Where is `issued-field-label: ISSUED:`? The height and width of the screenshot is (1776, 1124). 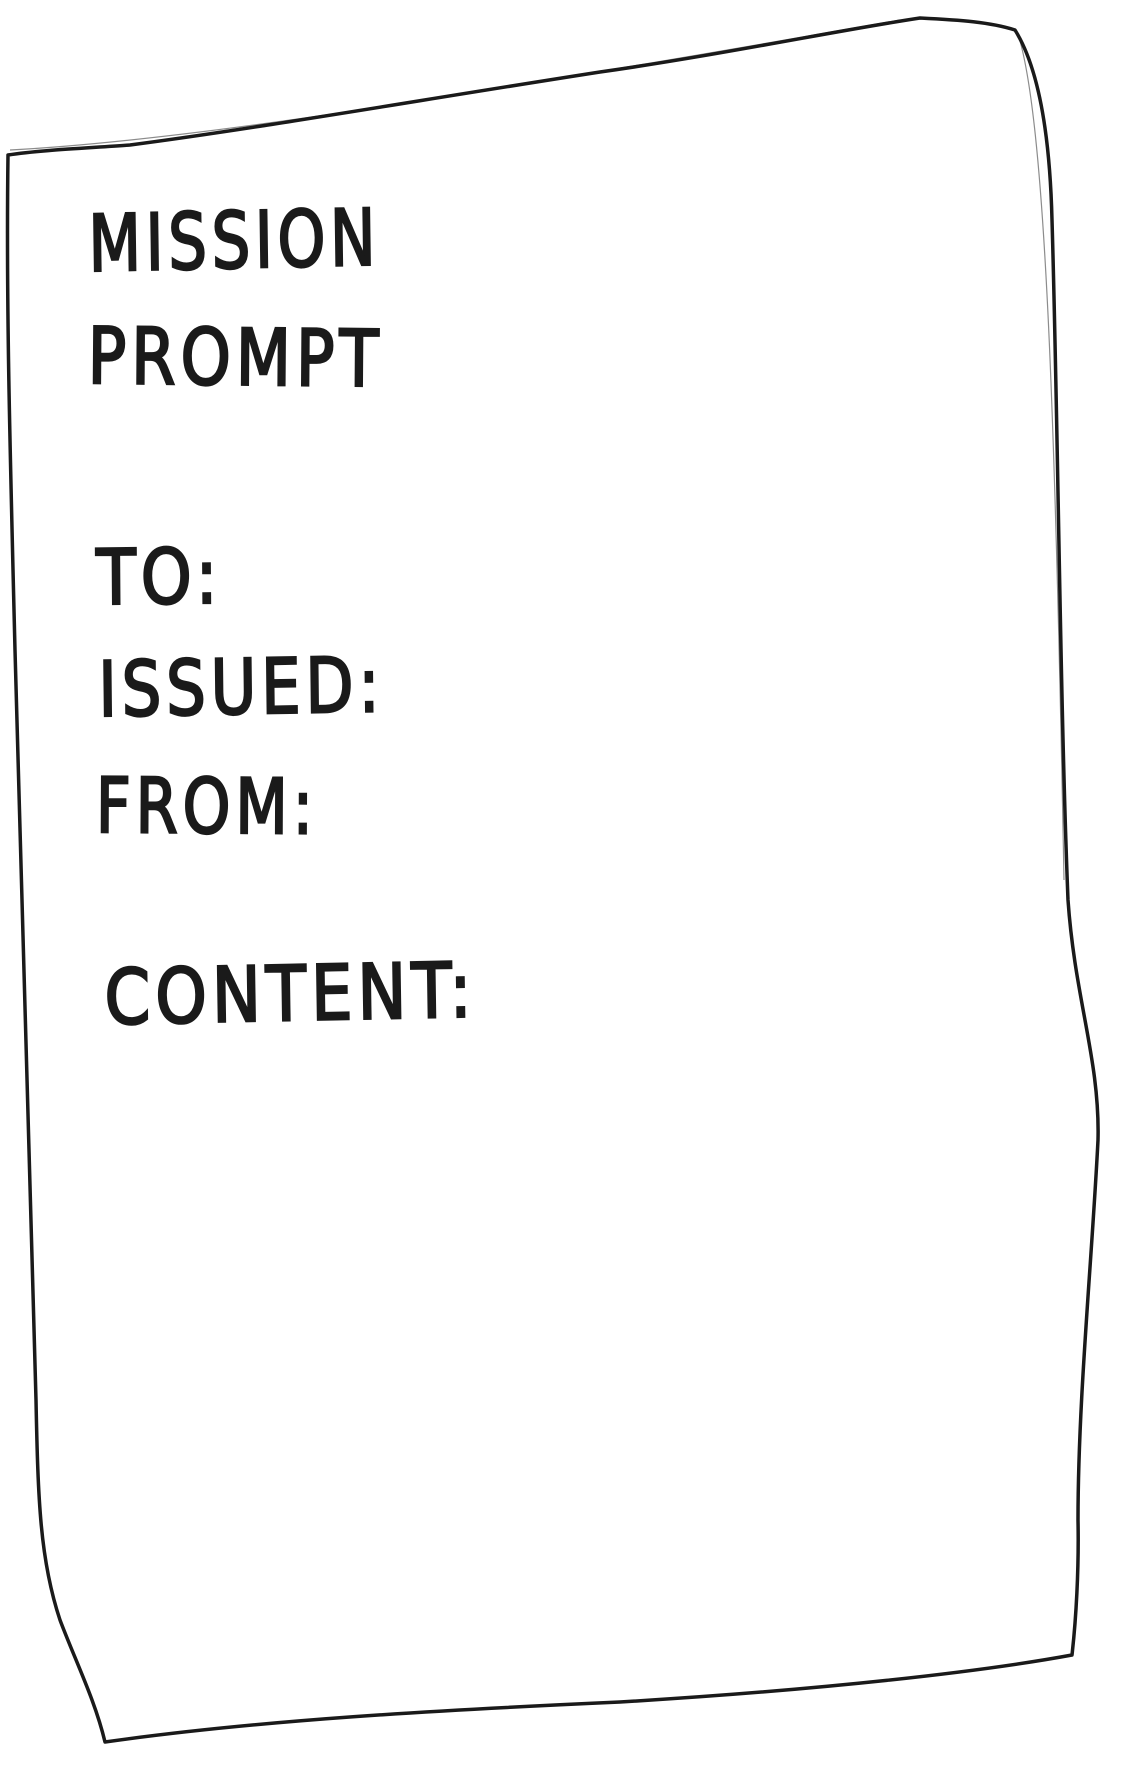
issued-field-label: ISSUED: is located at coordinates (241, 687).